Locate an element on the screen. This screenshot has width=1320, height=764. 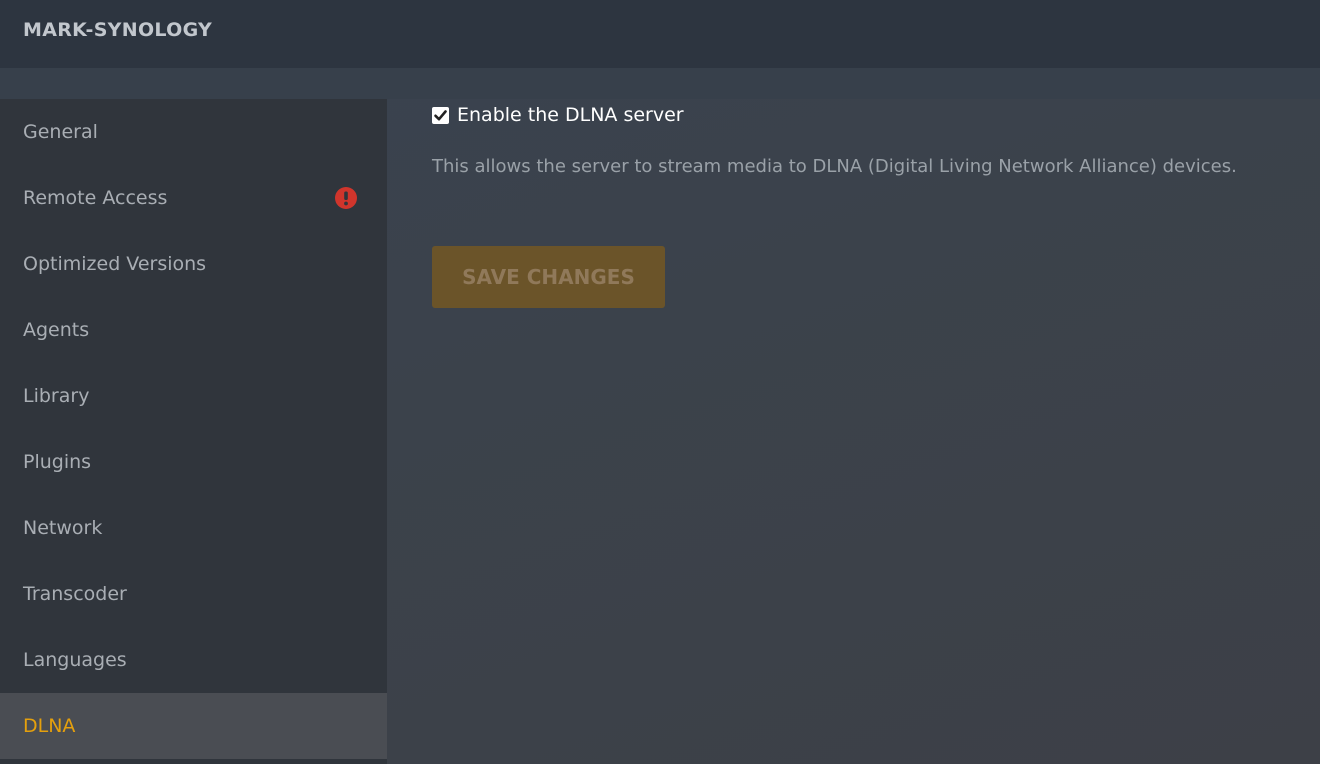
sidebar-item-optimized-versions: Optimized Versions is located at coordinates (193, 264).